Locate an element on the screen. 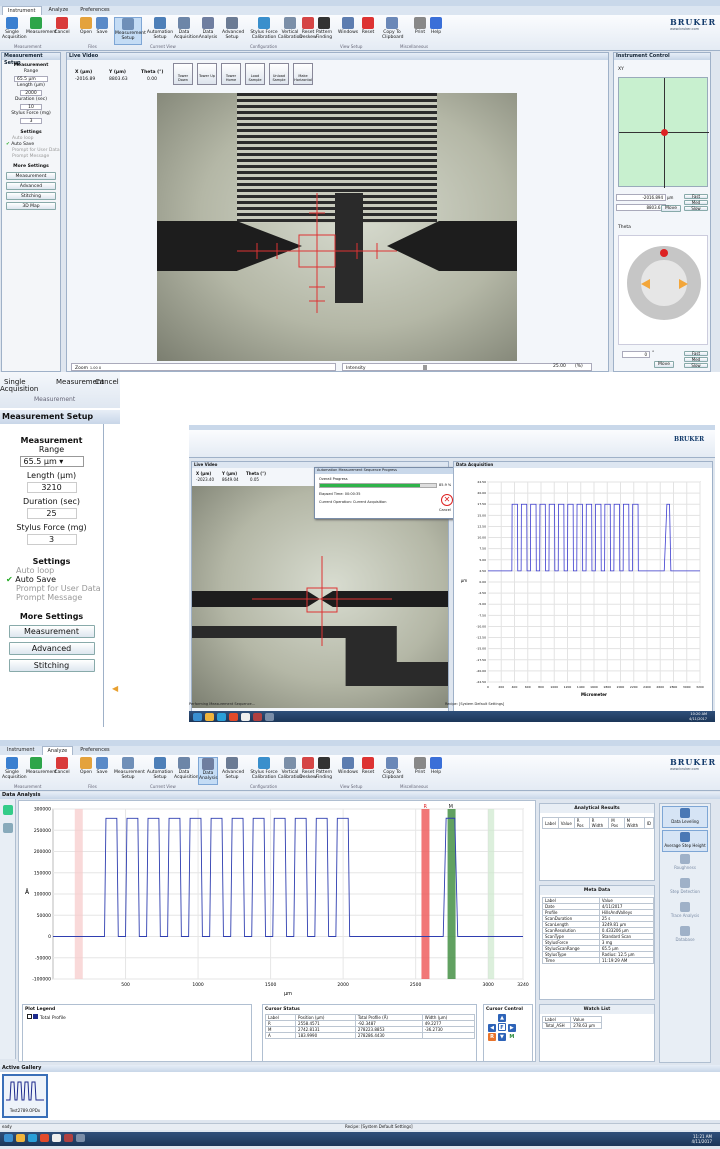 The image size is (720, 1149). xy-joystick is located at coordinates (663, 132).